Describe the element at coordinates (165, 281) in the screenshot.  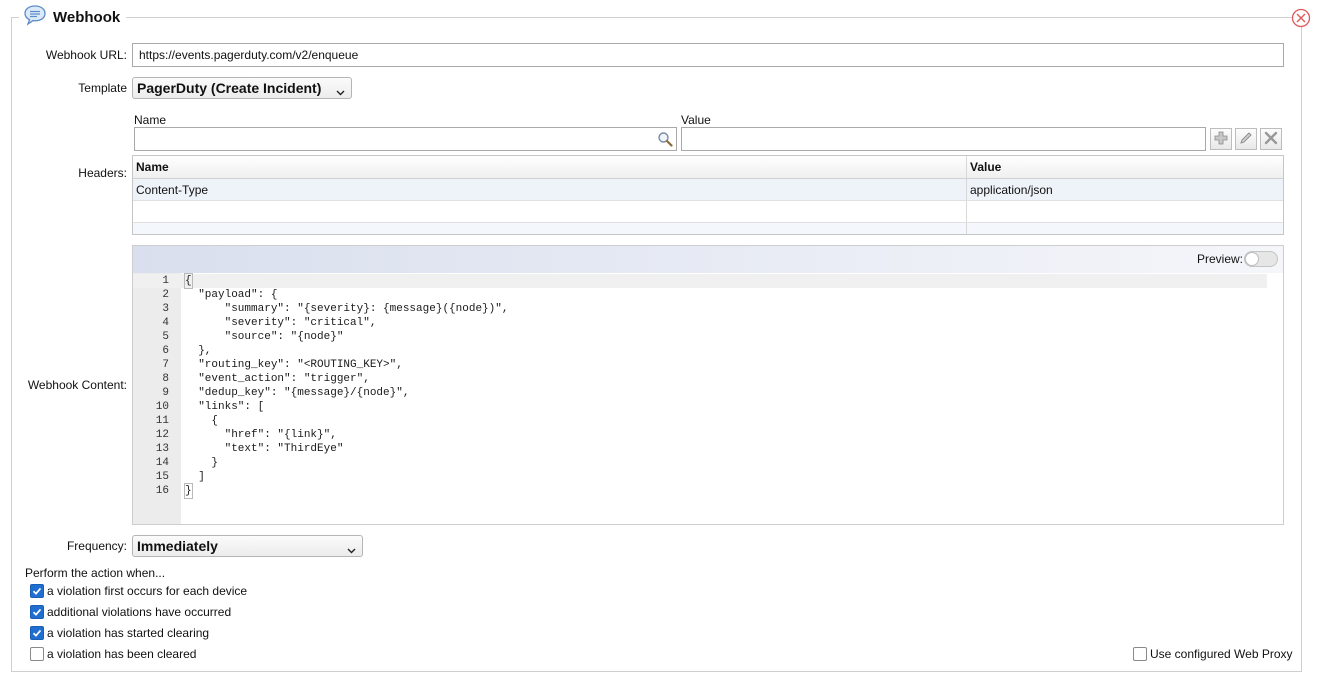
I see `line-number: 1` at that location.